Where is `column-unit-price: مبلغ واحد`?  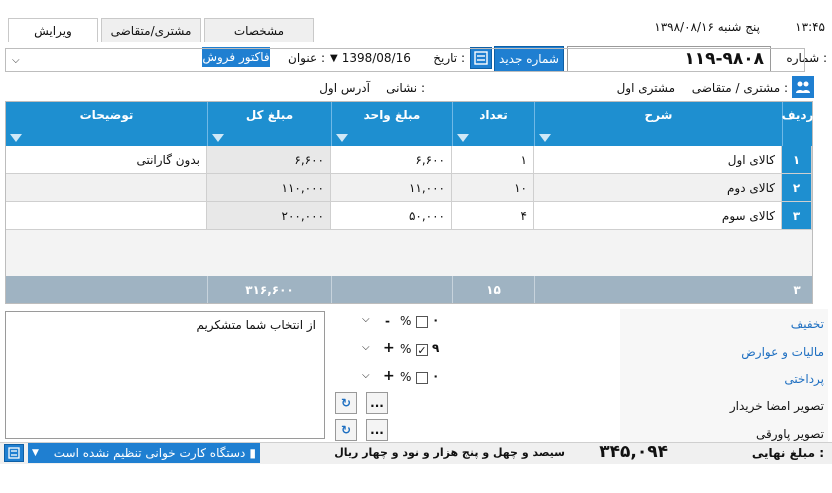
column-unit-price: مبلغ واحد is located at coordinates (391, 124).